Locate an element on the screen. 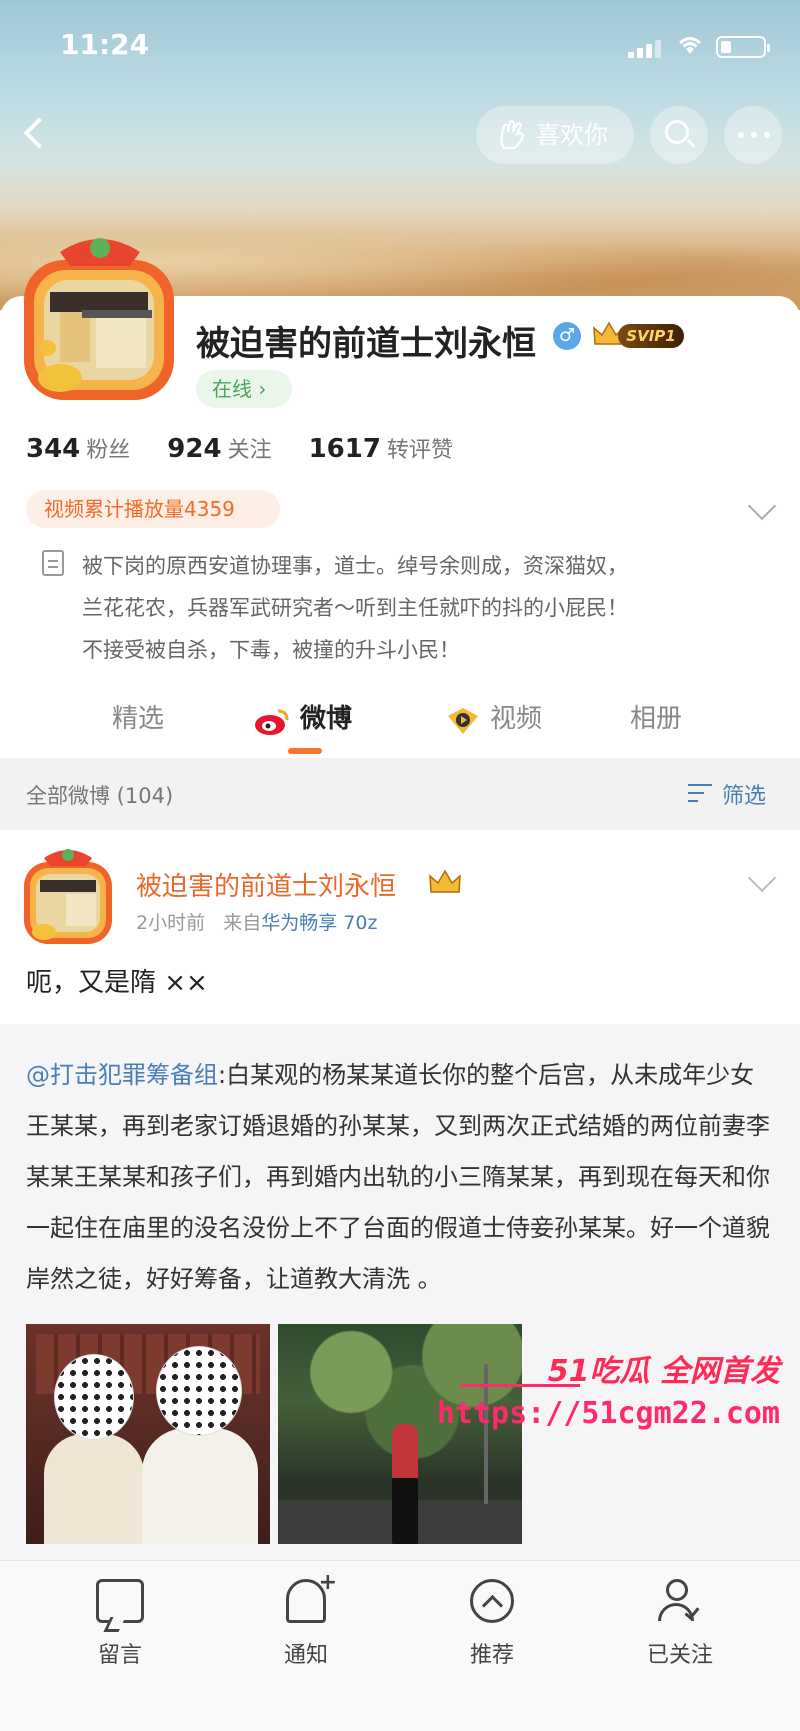 This screenshot has height=1731, width=800. post-author: 被迫害的前道士刘永恒 is located at coordinates (266, 884).